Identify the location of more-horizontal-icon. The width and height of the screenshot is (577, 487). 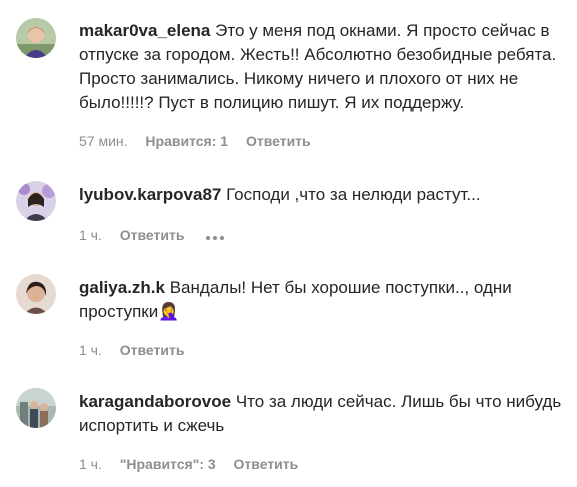
(216, 236).